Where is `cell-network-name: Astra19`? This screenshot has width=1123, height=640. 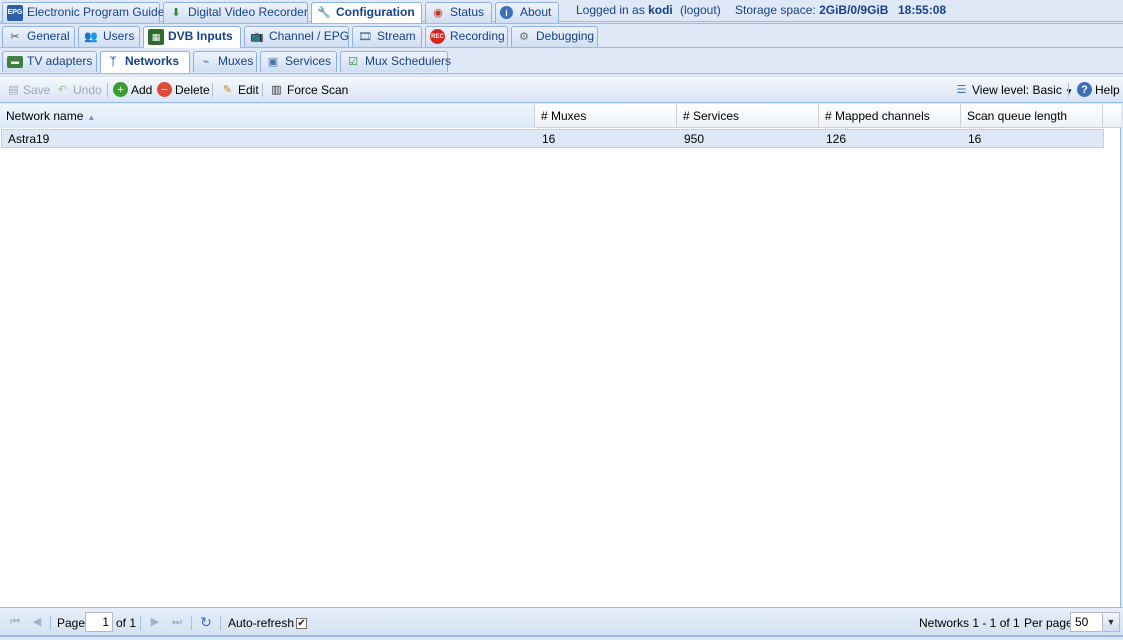 cell-network-name: Astra19 is located at coordinates (29, 139).